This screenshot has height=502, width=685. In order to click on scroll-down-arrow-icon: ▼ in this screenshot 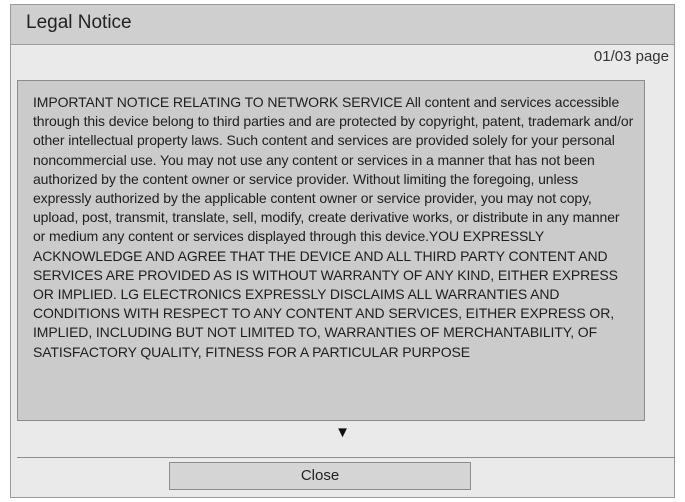, I will do `click(342, 432)`.